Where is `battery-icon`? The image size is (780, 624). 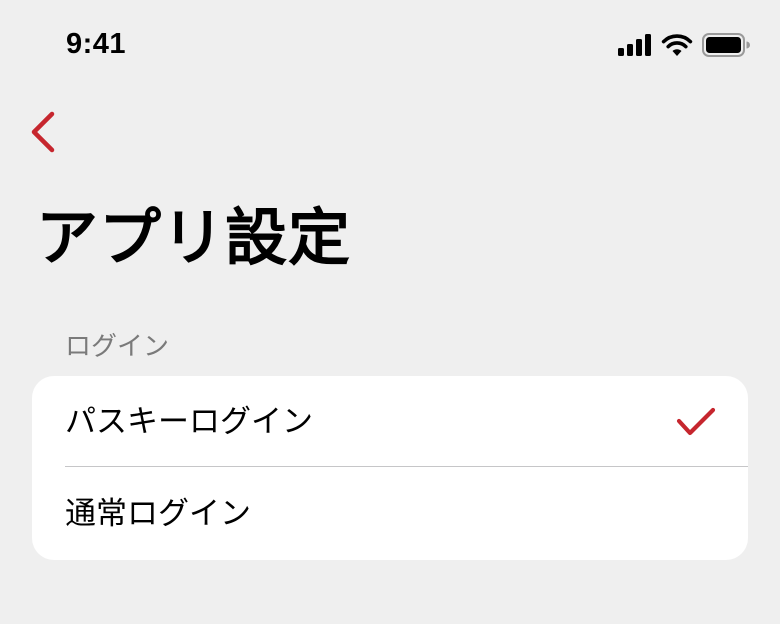
battery-icon is located at coordinates (726, 45).